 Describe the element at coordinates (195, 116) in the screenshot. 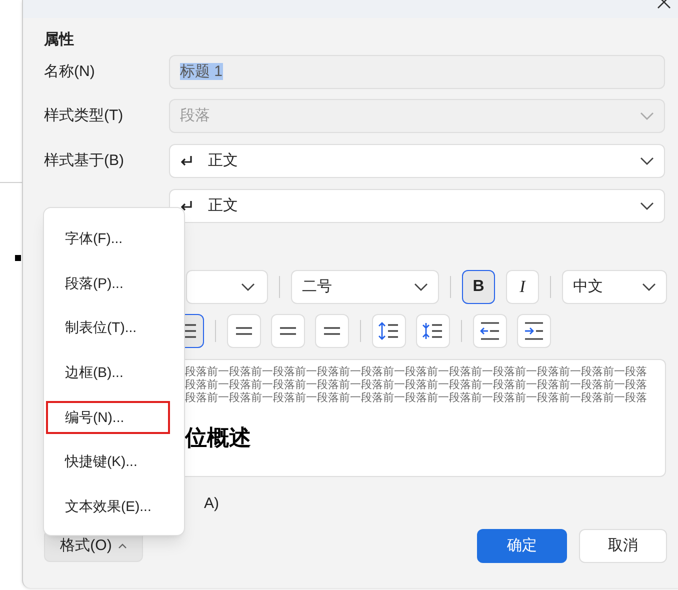

I see `field-value: 段落` at that location.